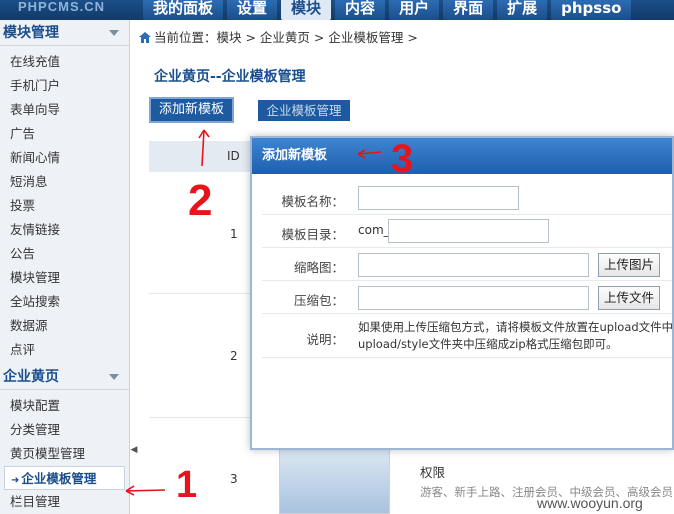 The height and width of the screenshot is (514, 674). I want to click on template-dir-input, so click(468, 231).